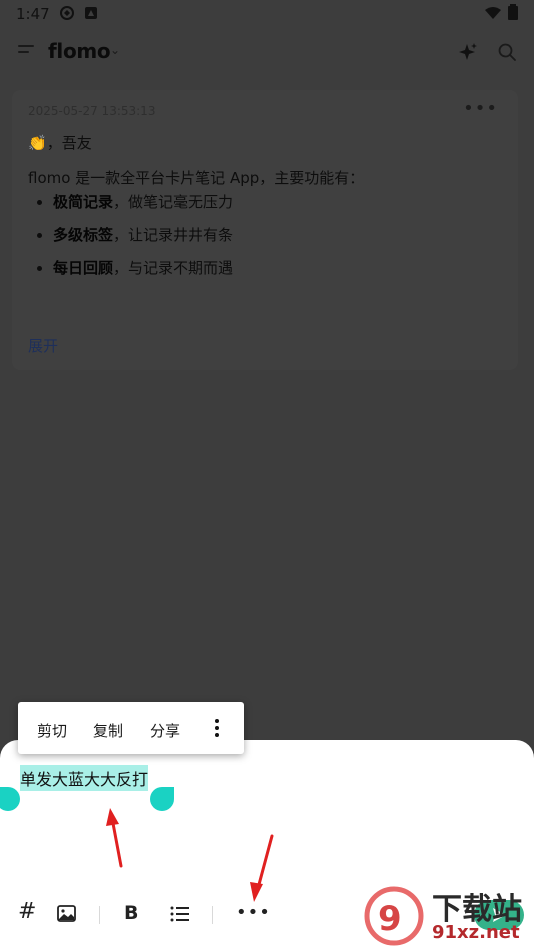 This screenshot has width=534, height=950. I want to click on memo-greeting: 👏，吾友, so click(60, 142).